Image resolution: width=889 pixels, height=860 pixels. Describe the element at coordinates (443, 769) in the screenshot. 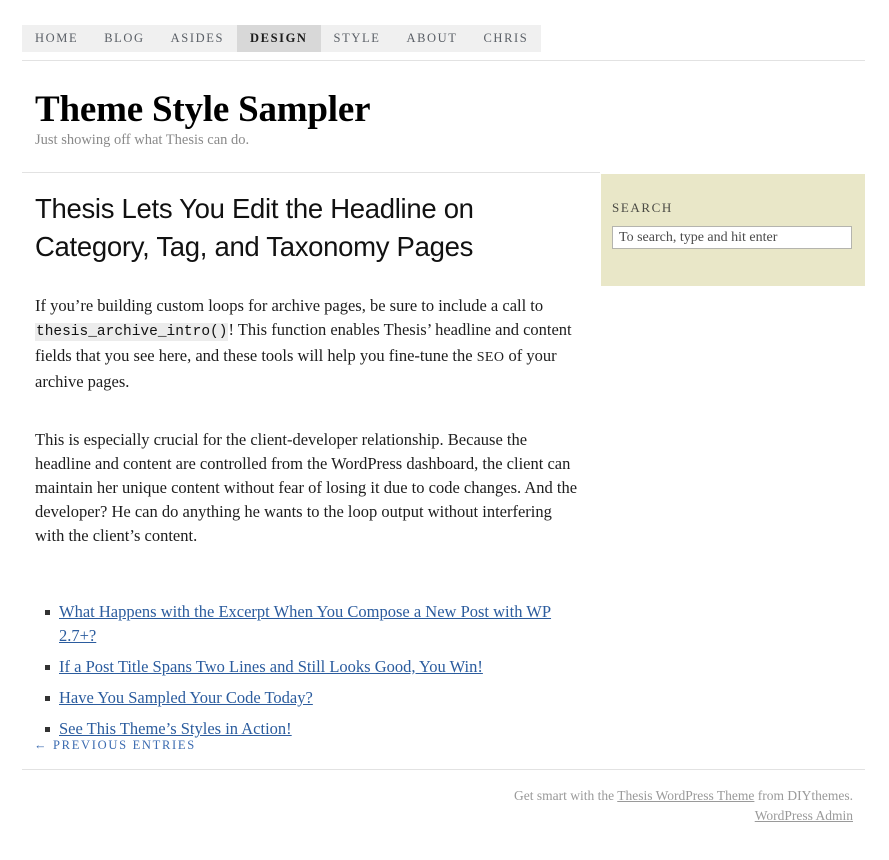

I see `footer-divider` at that location.